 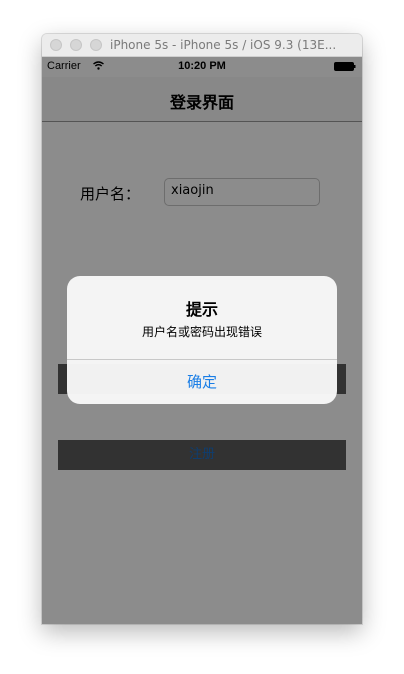 I want to click on minimize-window-button, so click(x=76, y=45).